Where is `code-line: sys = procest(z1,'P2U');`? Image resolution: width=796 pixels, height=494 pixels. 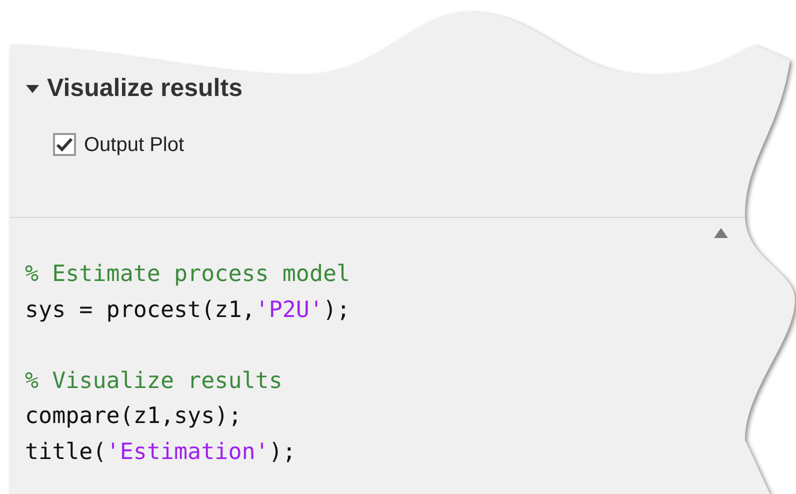
code-line: sys = procest(z1,'P2U'); is located at coordinates (188, 310).